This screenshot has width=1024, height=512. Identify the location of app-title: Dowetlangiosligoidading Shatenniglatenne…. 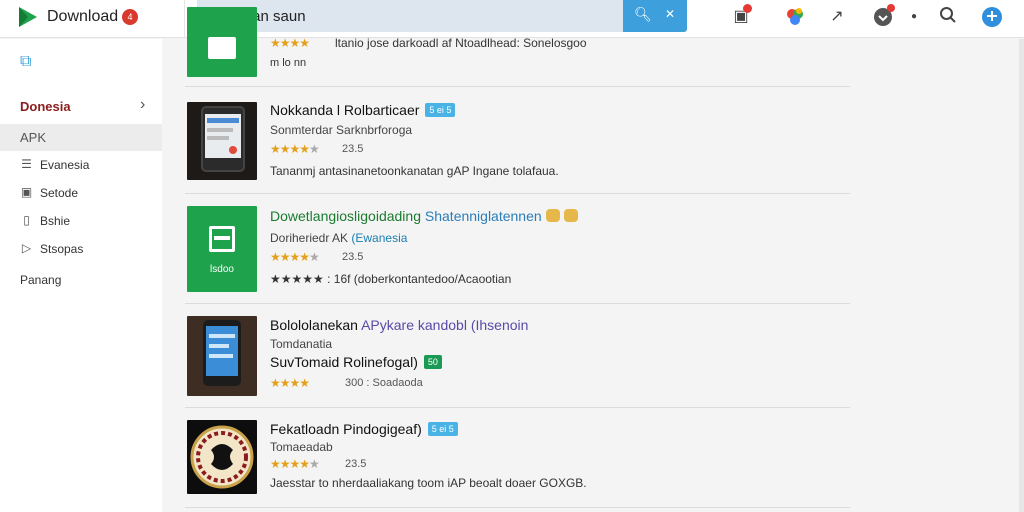
(424, 216).